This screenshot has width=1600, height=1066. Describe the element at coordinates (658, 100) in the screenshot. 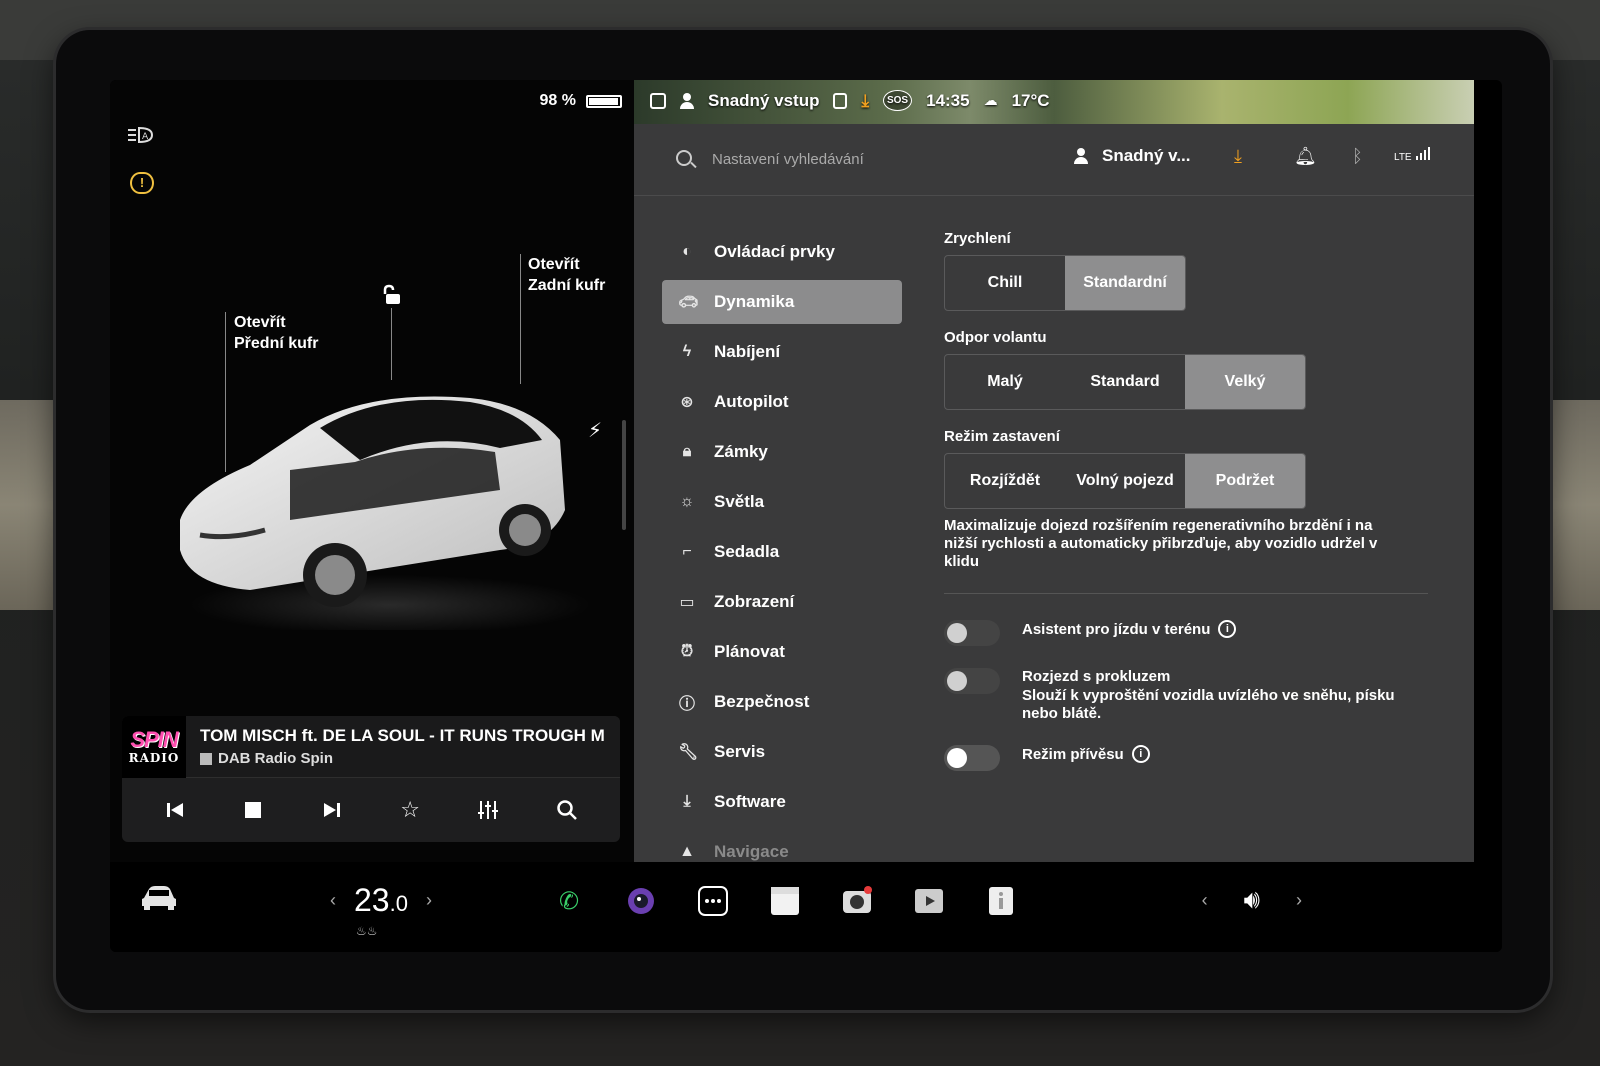

I see `unlock-status-icon` at that location.